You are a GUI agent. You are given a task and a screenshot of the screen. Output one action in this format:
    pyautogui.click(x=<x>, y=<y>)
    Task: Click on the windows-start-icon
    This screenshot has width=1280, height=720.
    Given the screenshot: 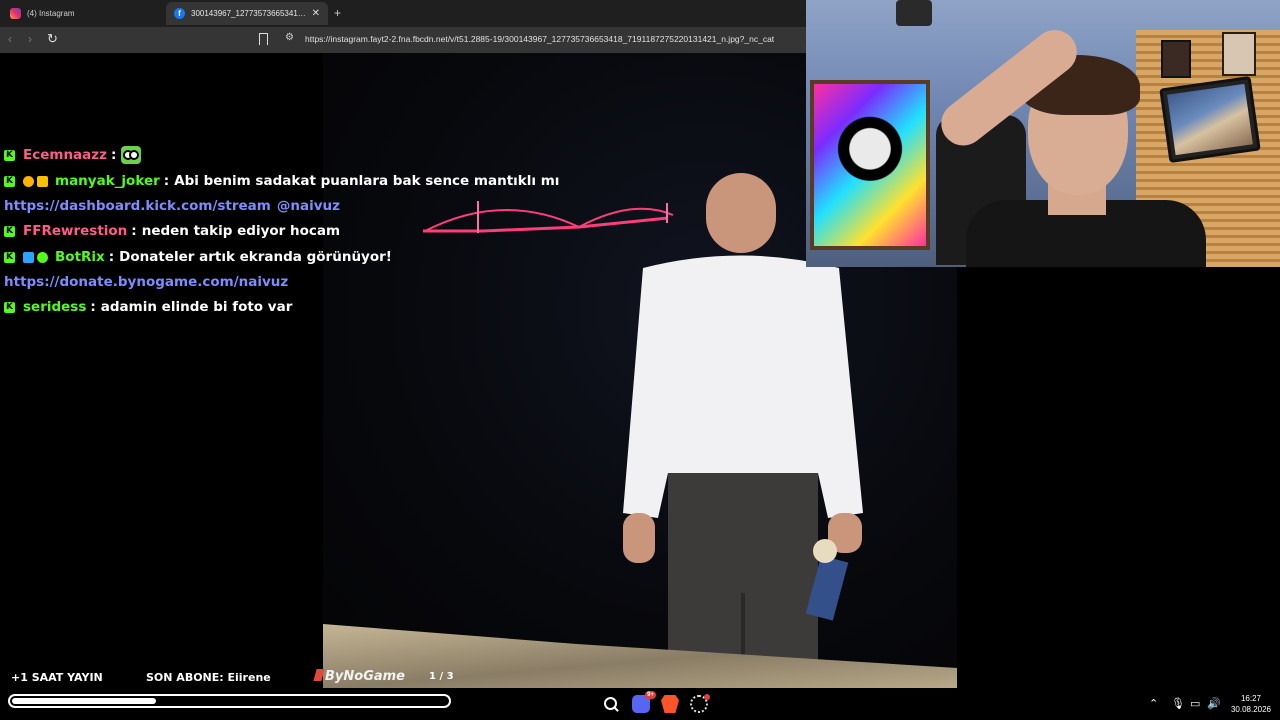 What is the action you would take?
    pyautogui.click(x=580, y=703)
    